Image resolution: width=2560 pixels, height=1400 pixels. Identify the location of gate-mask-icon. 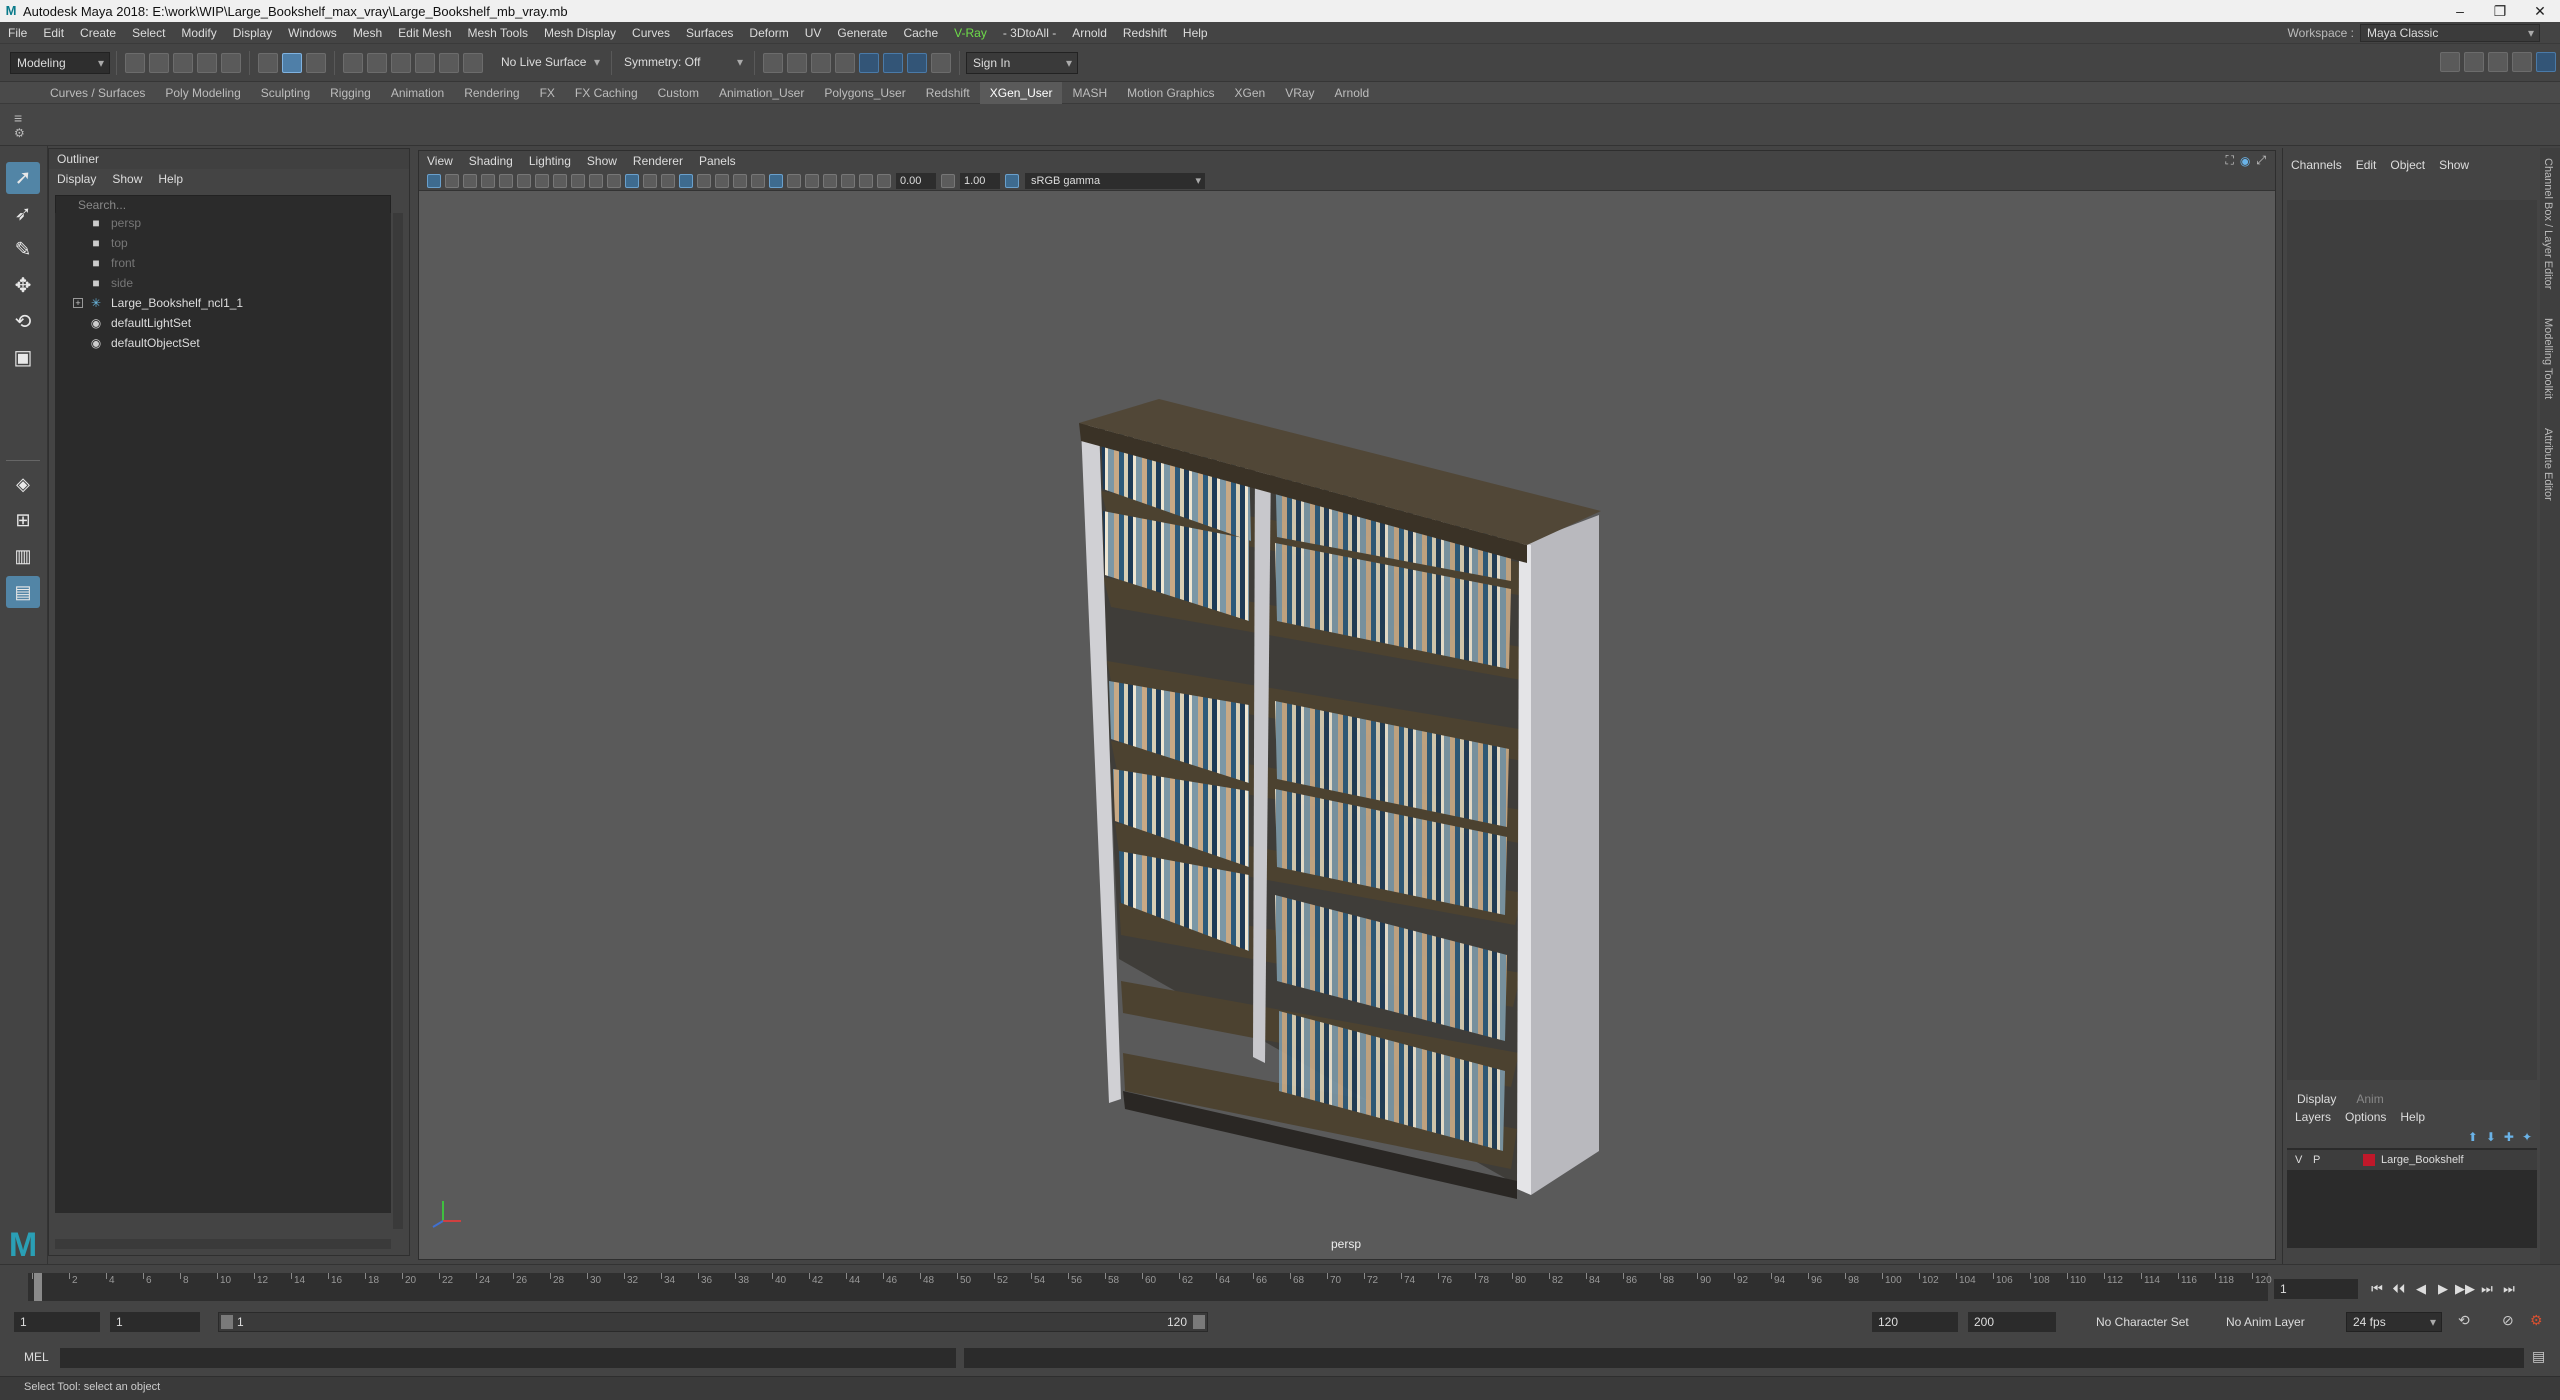
(596, 180).